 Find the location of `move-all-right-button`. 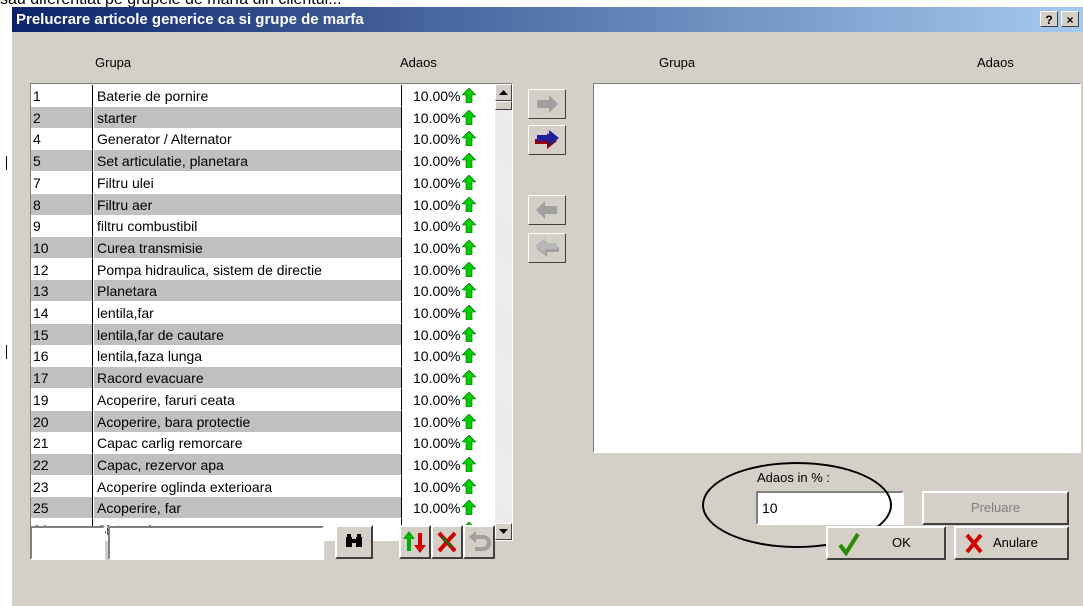

move-all-right-button is located at coordinates (547, 140).